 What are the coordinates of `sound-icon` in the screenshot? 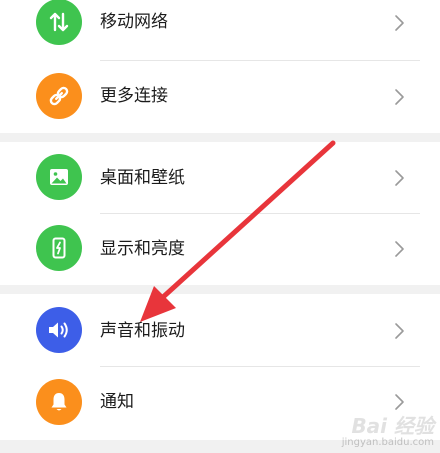 It's located at (59, 330).